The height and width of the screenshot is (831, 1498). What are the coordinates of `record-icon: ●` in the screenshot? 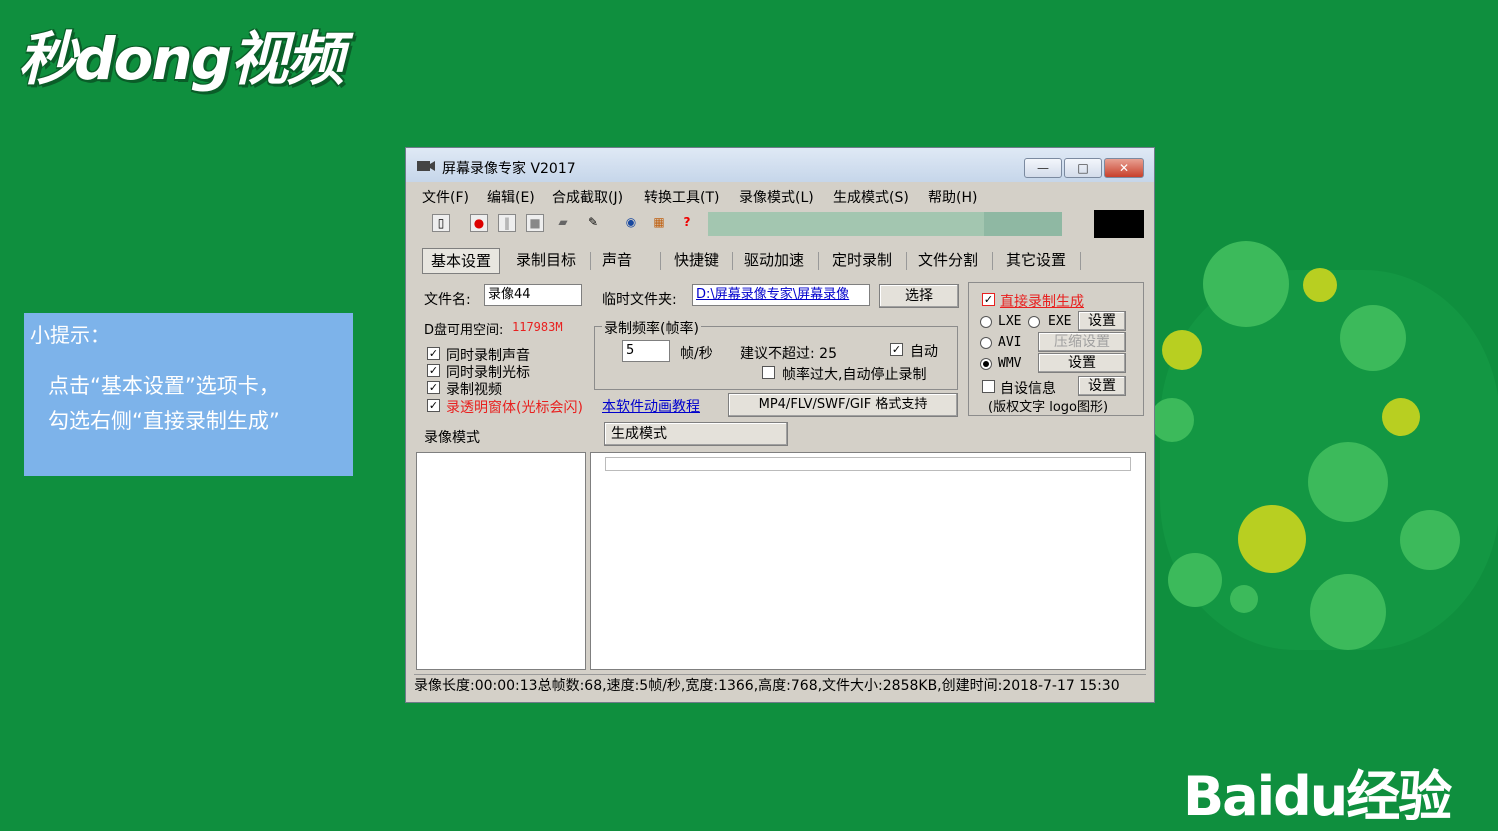 It's located at (479, 223).